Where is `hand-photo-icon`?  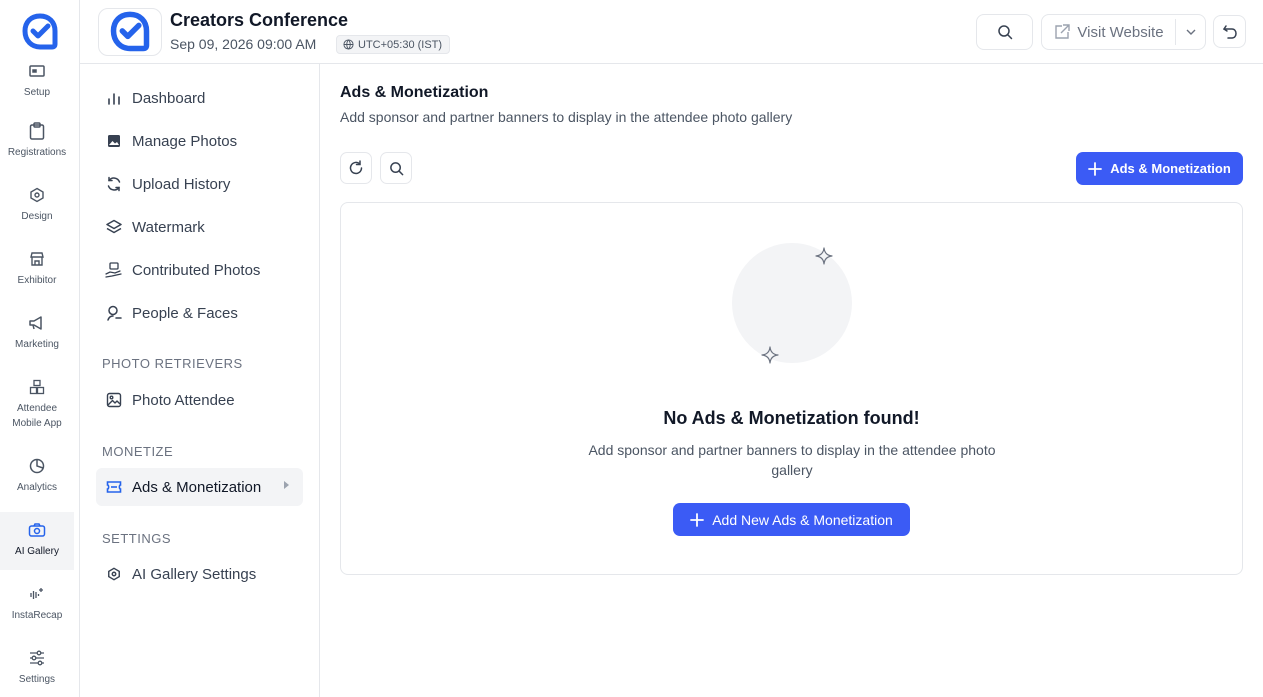
hand-photo-icon is located at coordinates (114, 270).